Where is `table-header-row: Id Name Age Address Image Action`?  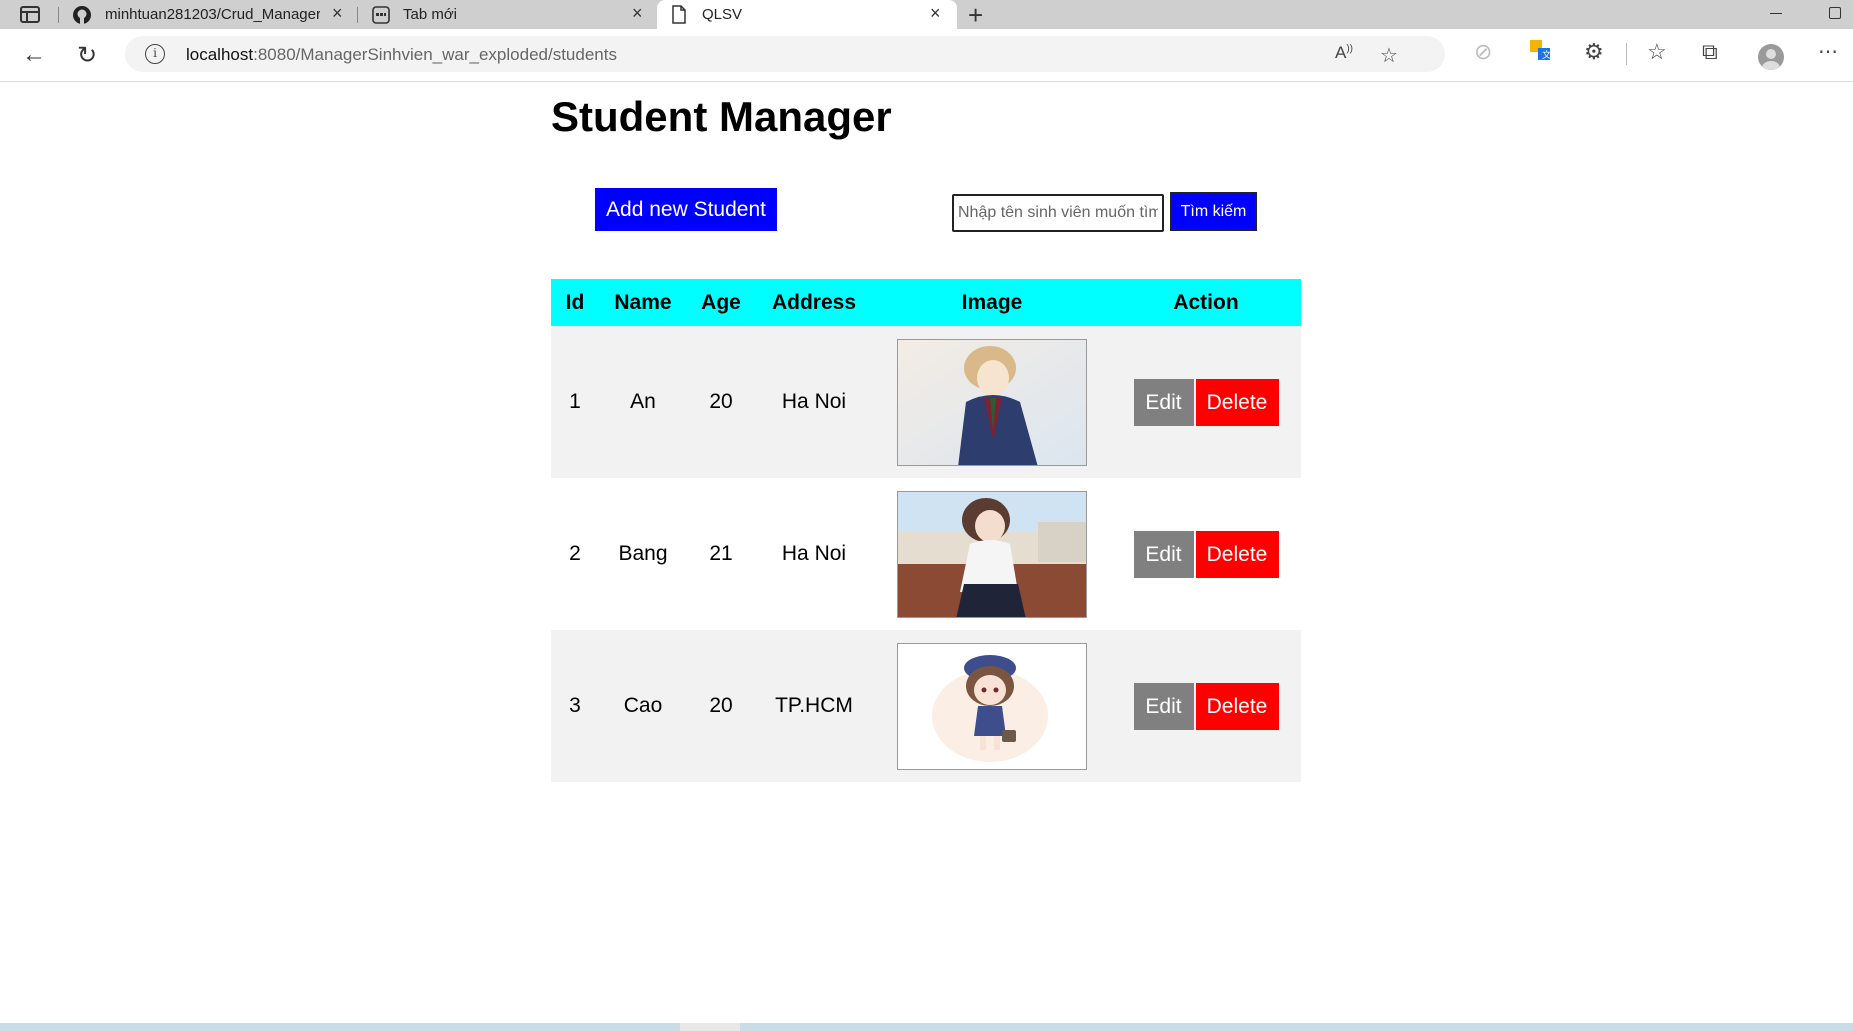 table-header-row: Id Name Age Address Image Action is located at coordinates (926, 302).